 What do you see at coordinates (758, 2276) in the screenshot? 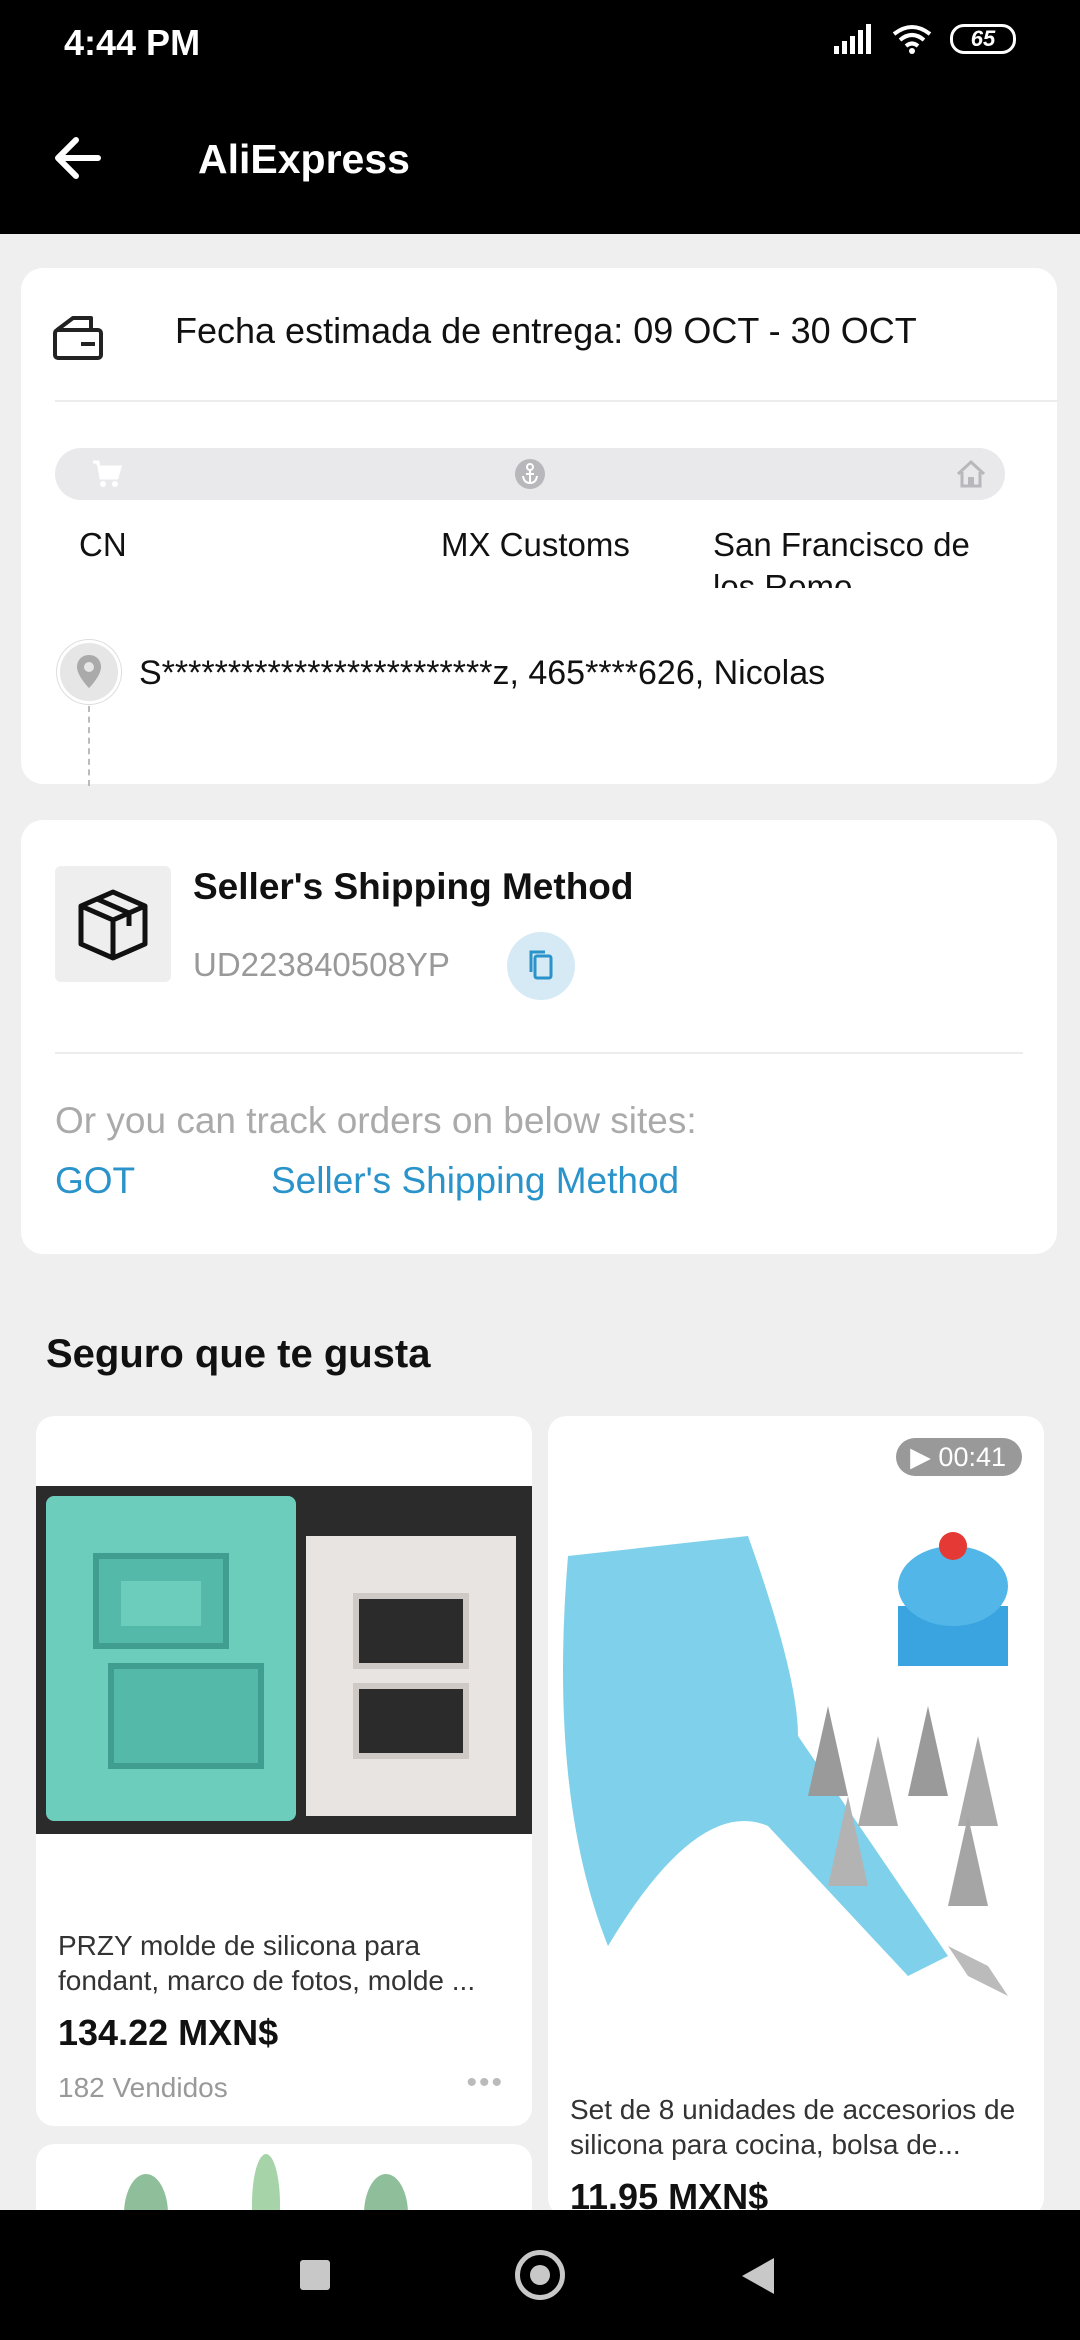
I see `system-back-button` at bounding box center [758, 2276].